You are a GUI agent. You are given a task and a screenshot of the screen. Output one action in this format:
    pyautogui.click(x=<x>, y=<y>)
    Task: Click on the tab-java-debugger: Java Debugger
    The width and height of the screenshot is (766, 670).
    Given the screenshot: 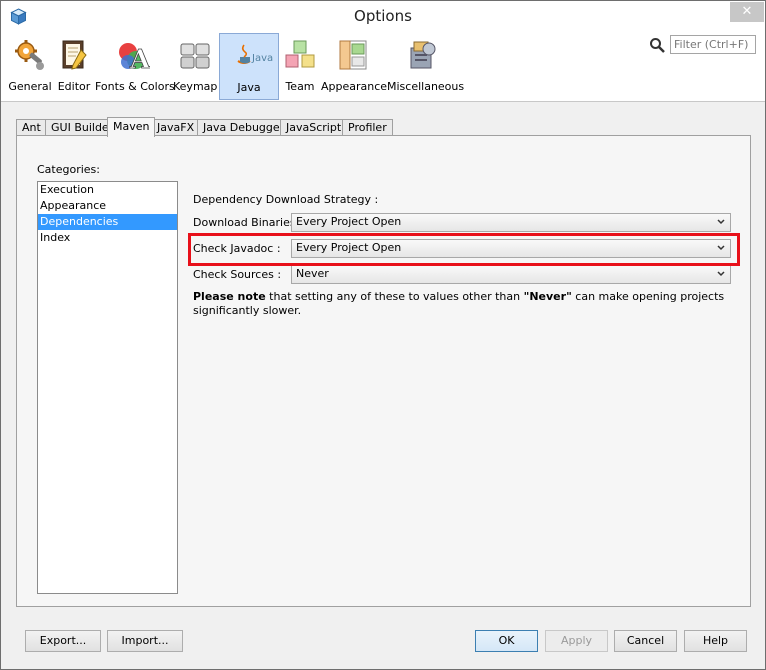 What is the action you would take?
    pyautogui.click(x=244, y=127)
    